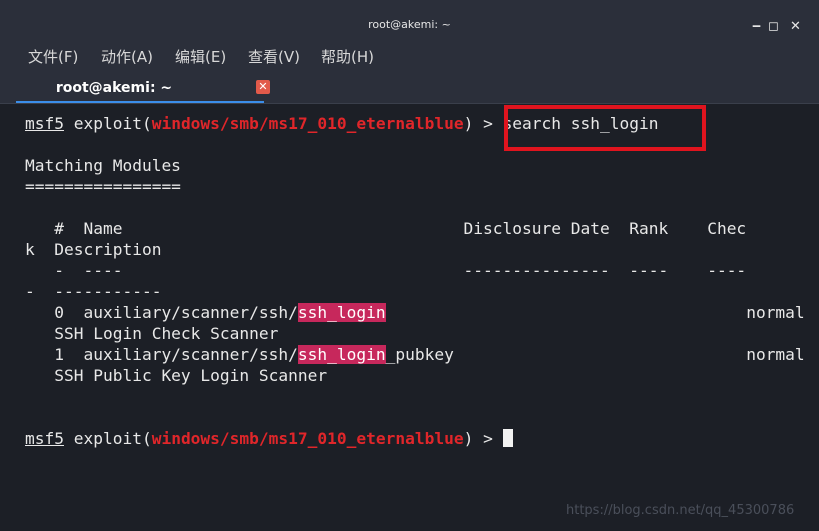 The height and width of the screenshot is (531, 819). Describe the element at coordinates (386, 270) in the screenshot. I see `column-rule-1: - ---- --------------- ---- ----` at that location.